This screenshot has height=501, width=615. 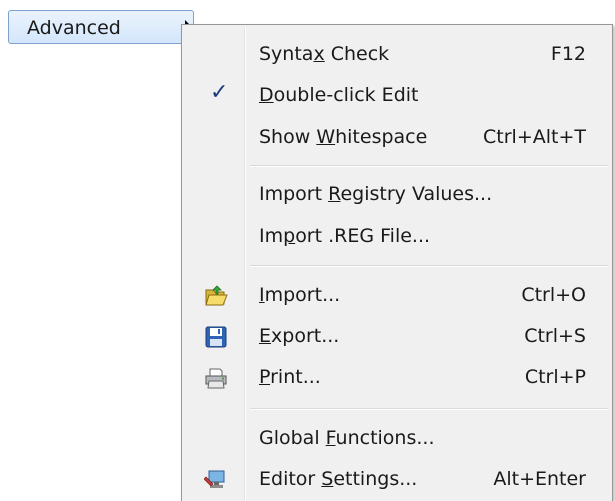 What do you see at coordinates (568, 54) in the screenshot?
I see `shortcut-label: F12` at bounding box center [568, 54].